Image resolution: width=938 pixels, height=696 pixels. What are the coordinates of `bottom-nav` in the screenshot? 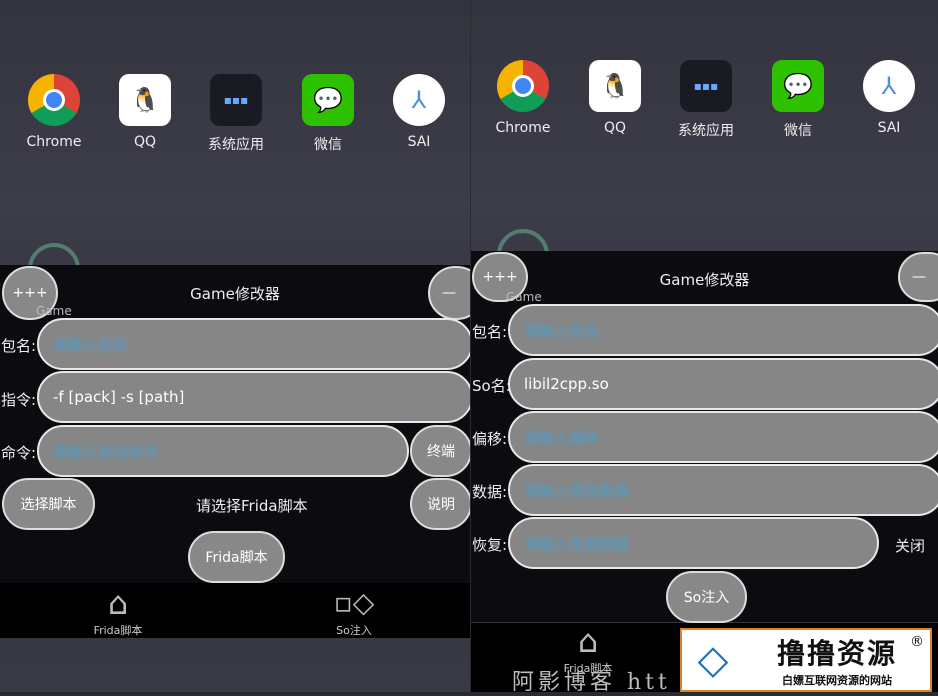 It's located at (235, 610).